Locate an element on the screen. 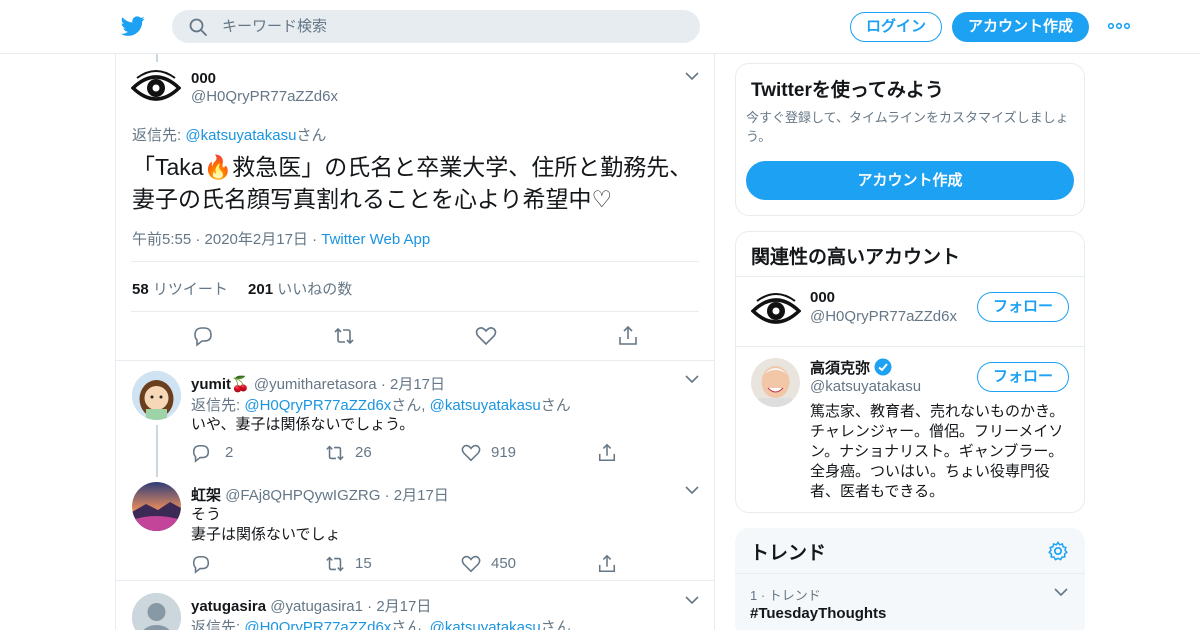  like-action: 919 is located at coordinates (501, 453).